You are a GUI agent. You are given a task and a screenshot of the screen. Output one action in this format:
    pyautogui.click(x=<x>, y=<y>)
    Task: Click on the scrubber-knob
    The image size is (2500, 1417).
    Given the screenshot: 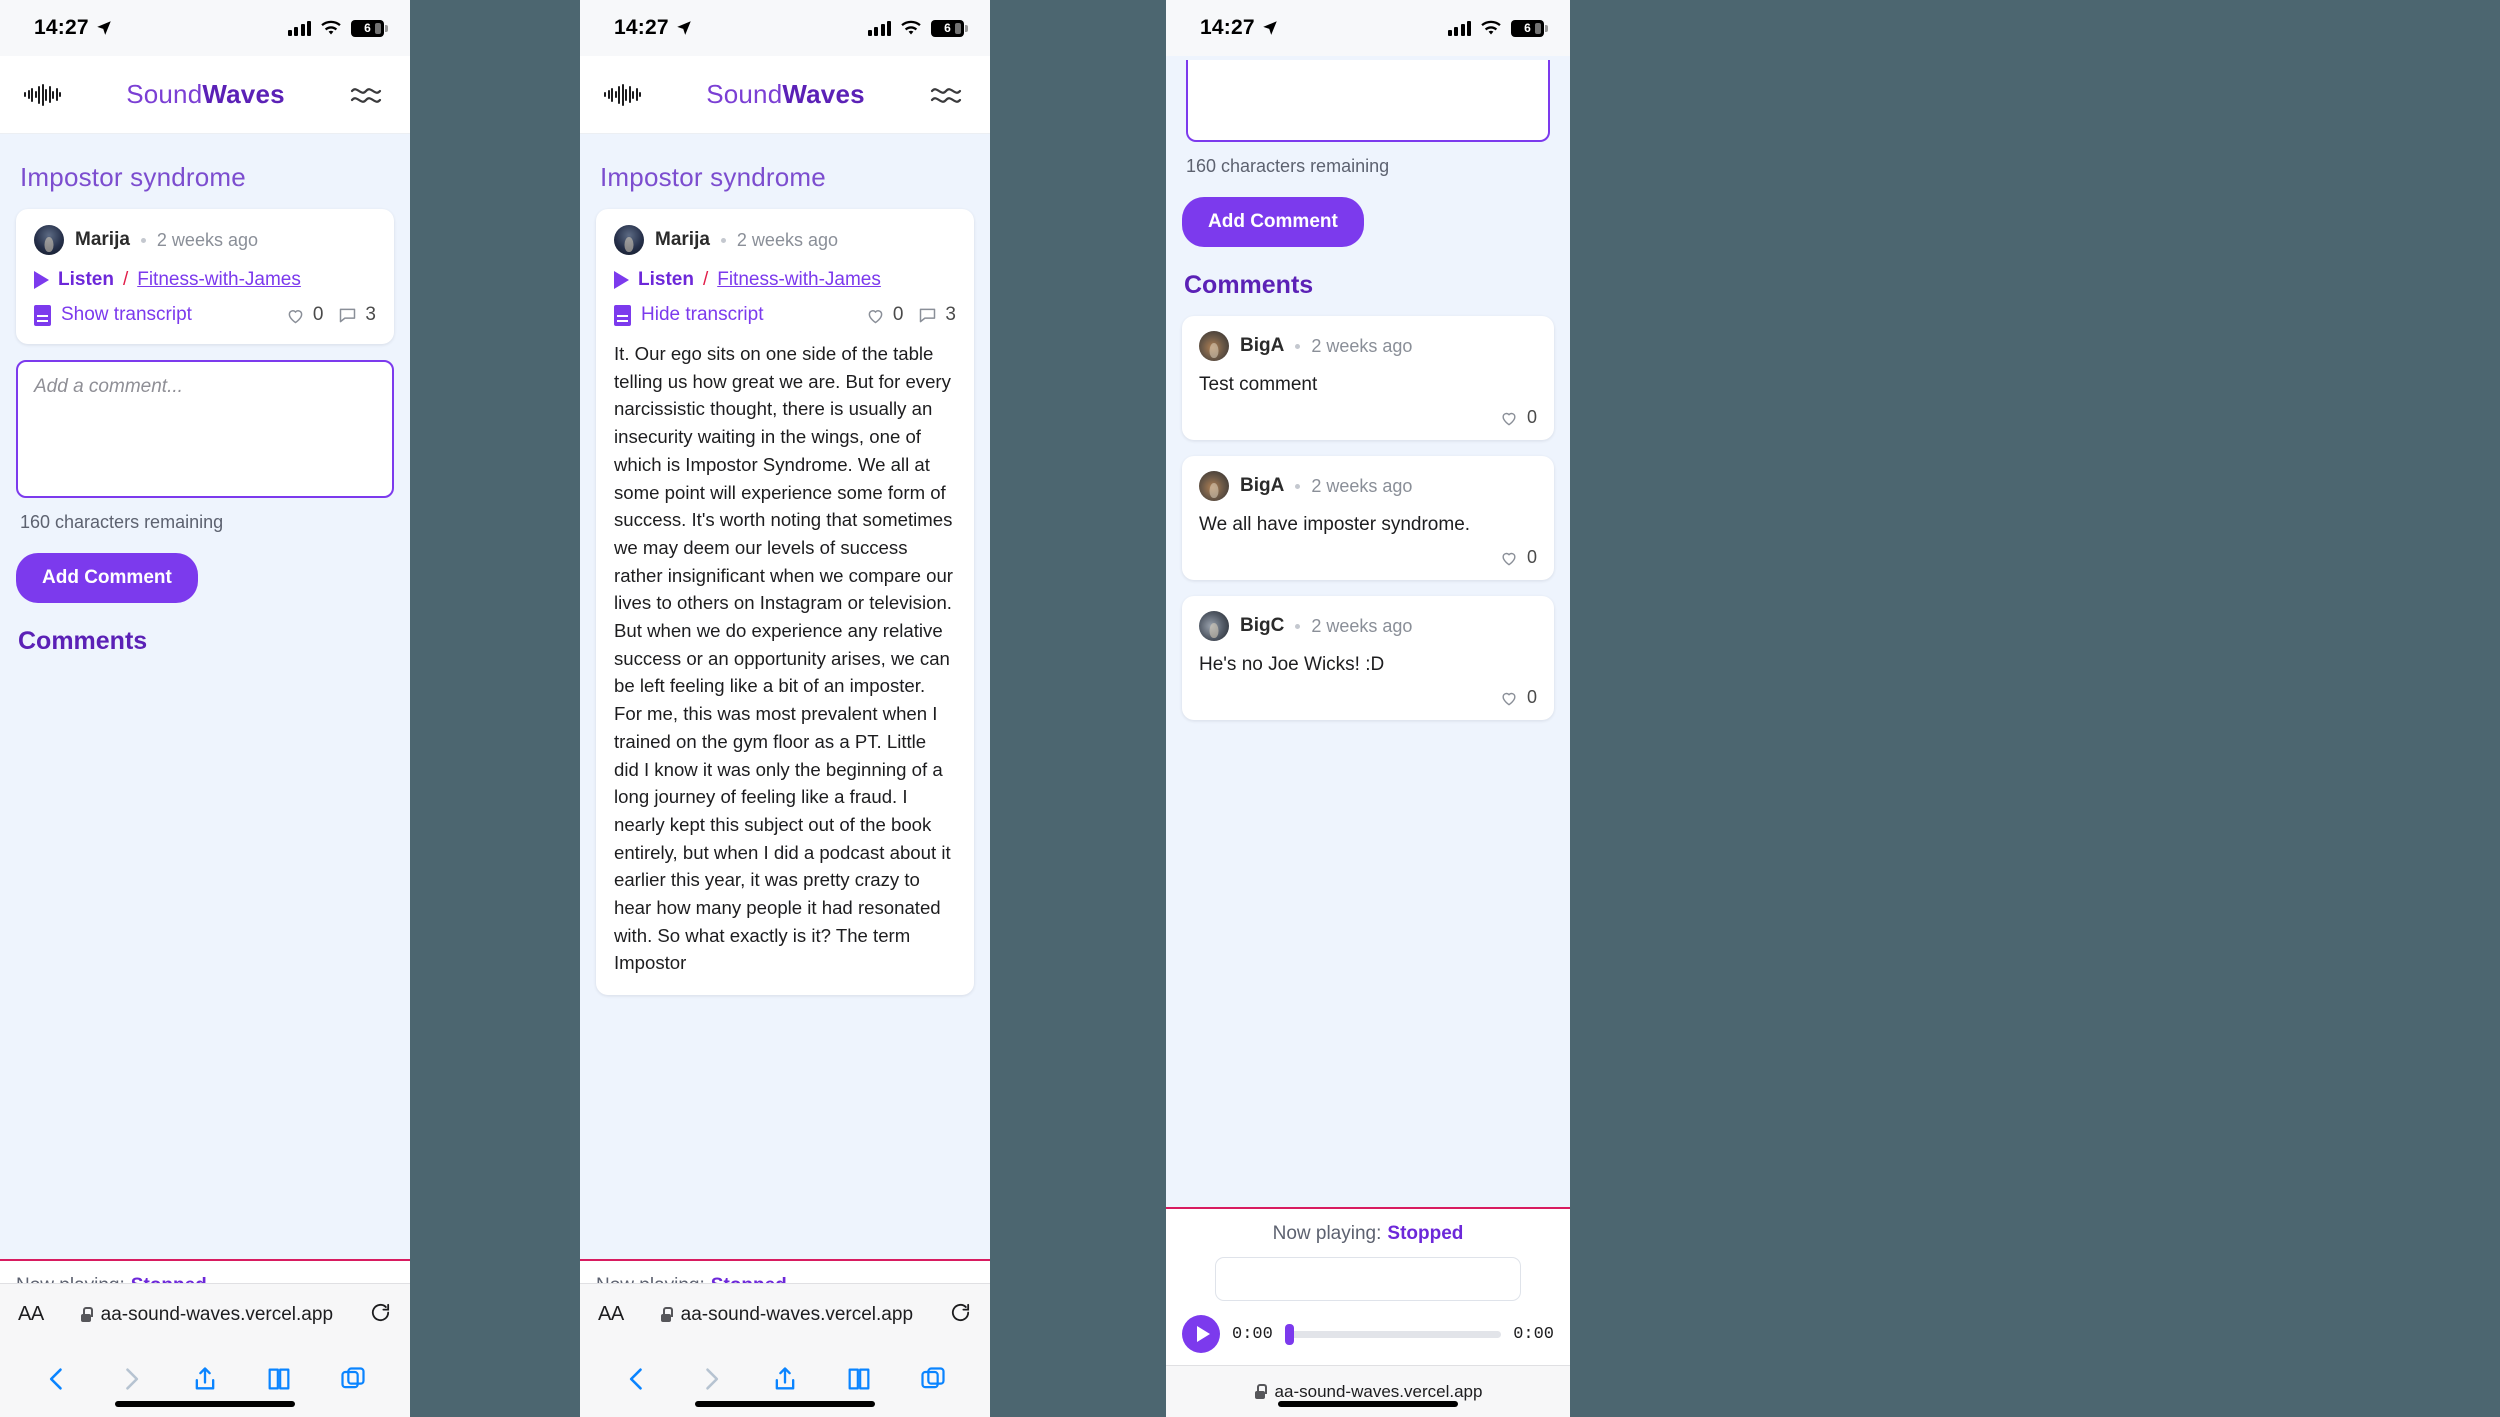 What is the action you would take?
    pyautogui.click(x=1289, y=1334)
    